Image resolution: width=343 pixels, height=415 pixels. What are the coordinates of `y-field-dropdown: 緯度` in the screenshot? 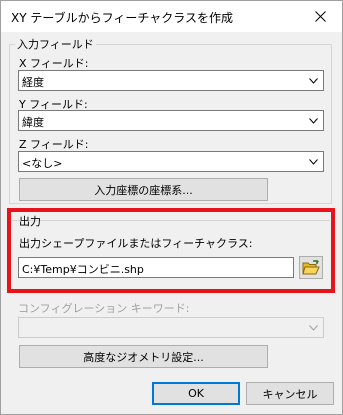 It's located at (171, 120).